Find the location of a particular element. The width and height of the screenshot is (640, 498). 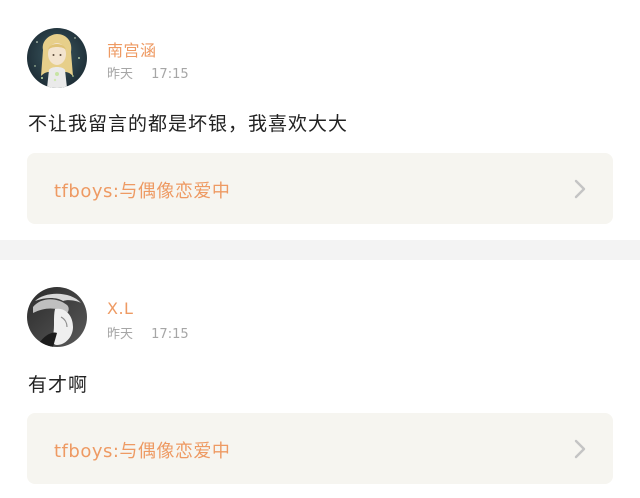

illustrated-girl-avatar-icon is located at coordinates (57, 58).